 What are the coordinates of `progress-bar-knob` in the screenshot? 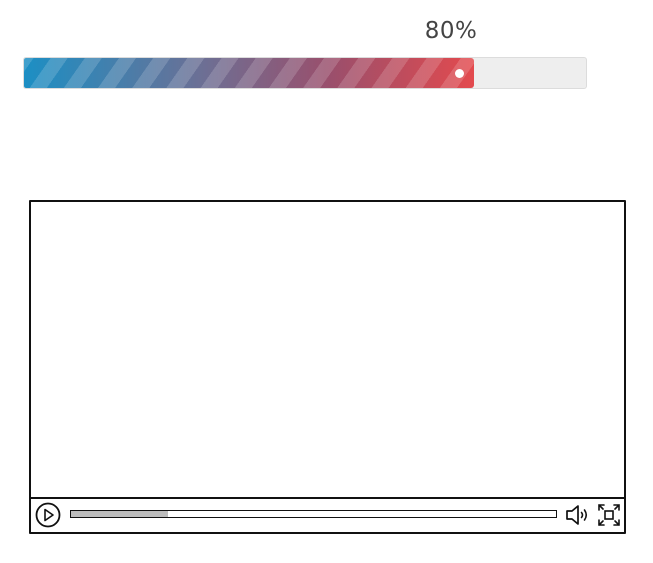 It's located at (459, 73).